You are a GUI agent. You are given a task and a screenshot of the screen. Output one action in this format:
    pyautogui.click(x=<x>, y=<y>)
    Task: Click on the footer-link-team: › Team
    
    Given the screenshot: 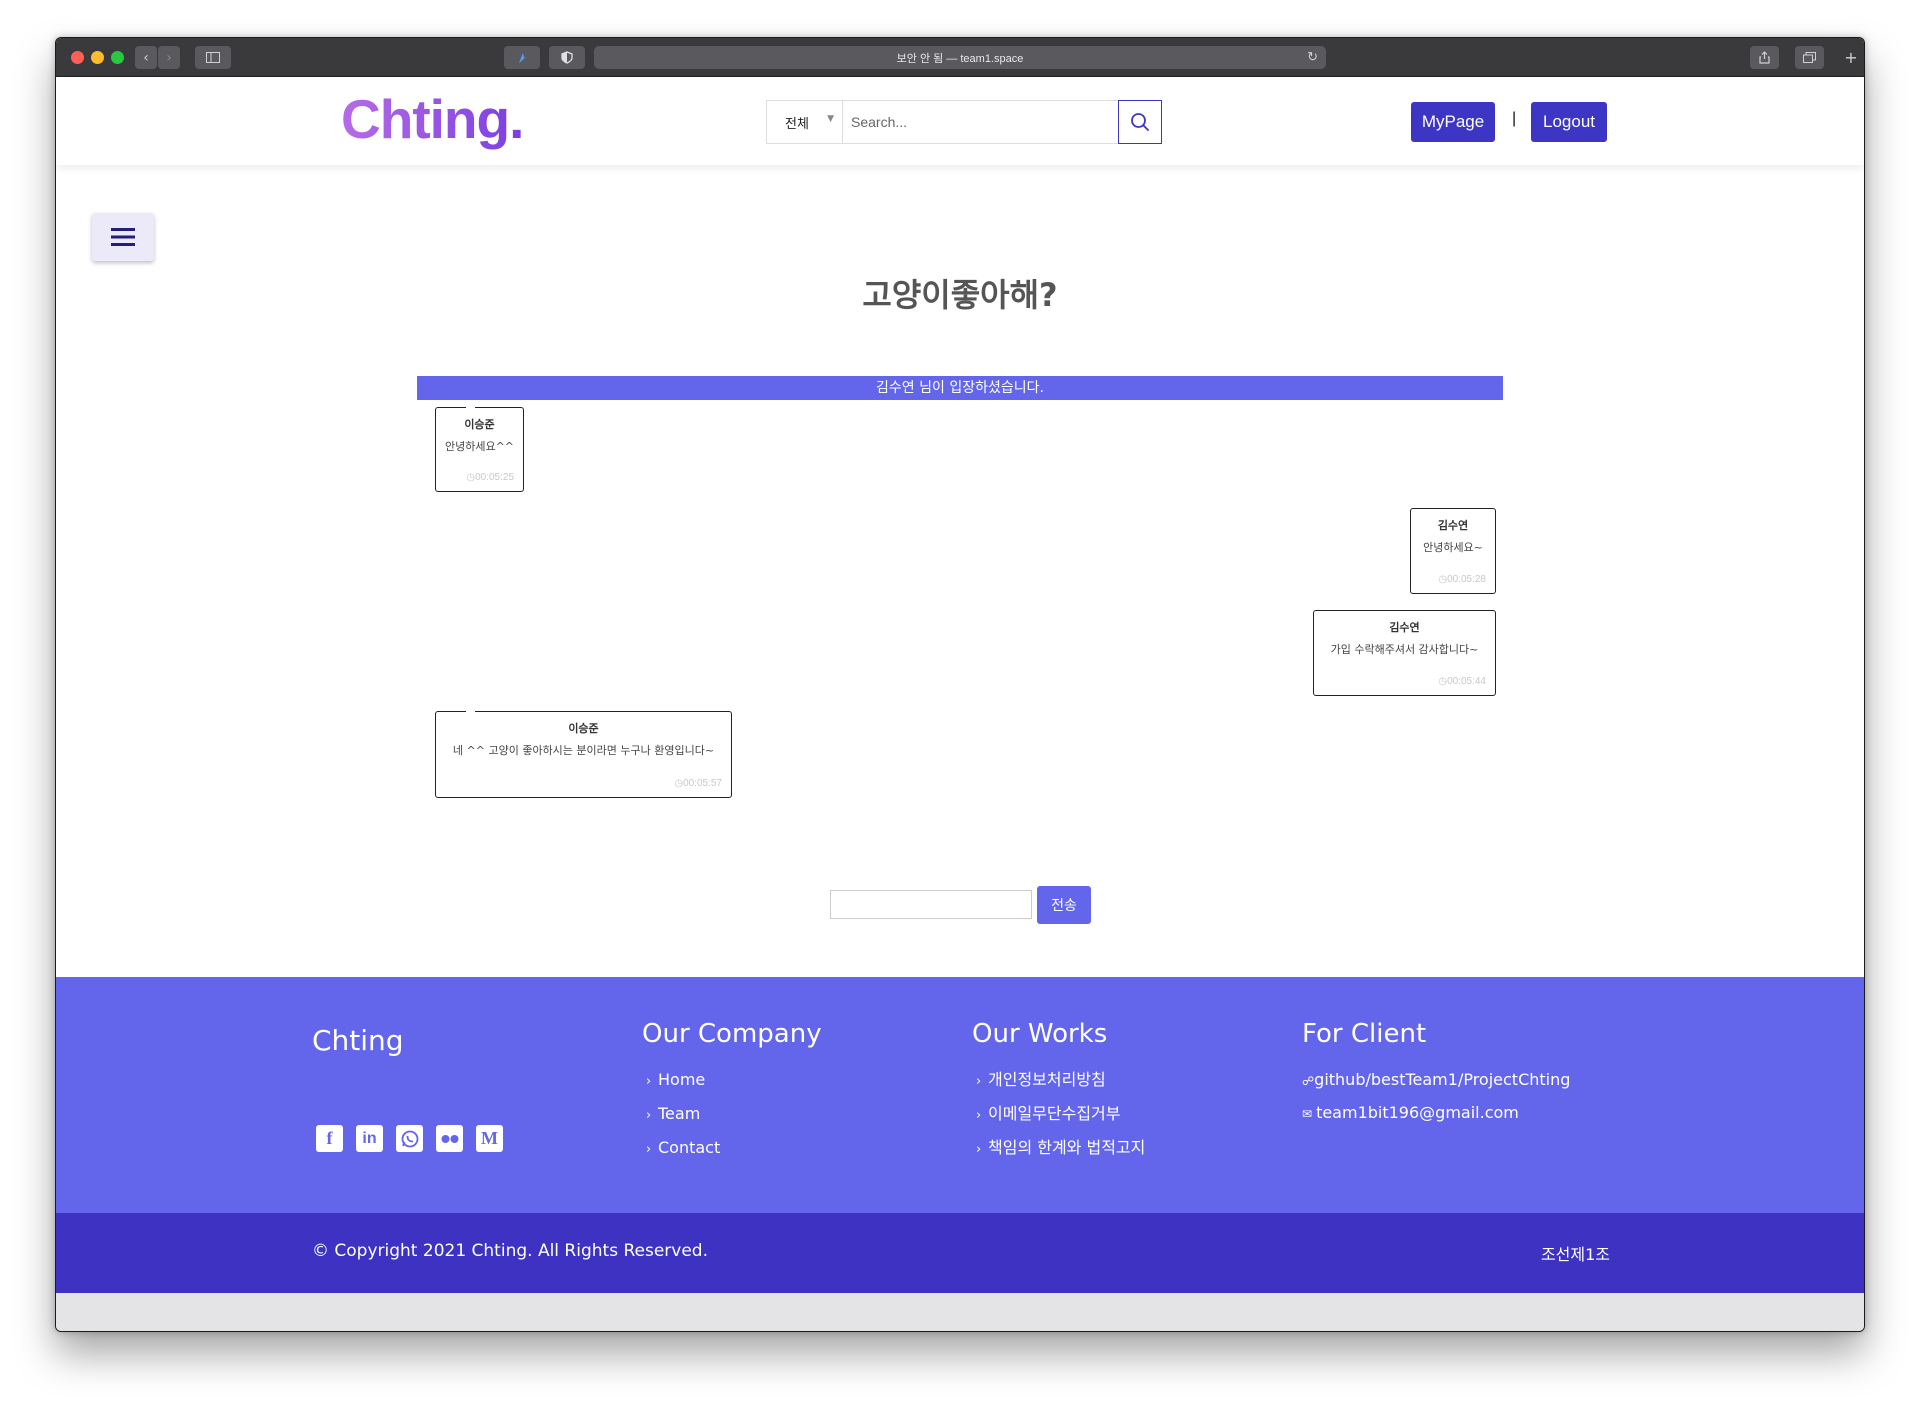 What is the action you would take?
    pyautogui.click(x=732, y=1115)
    